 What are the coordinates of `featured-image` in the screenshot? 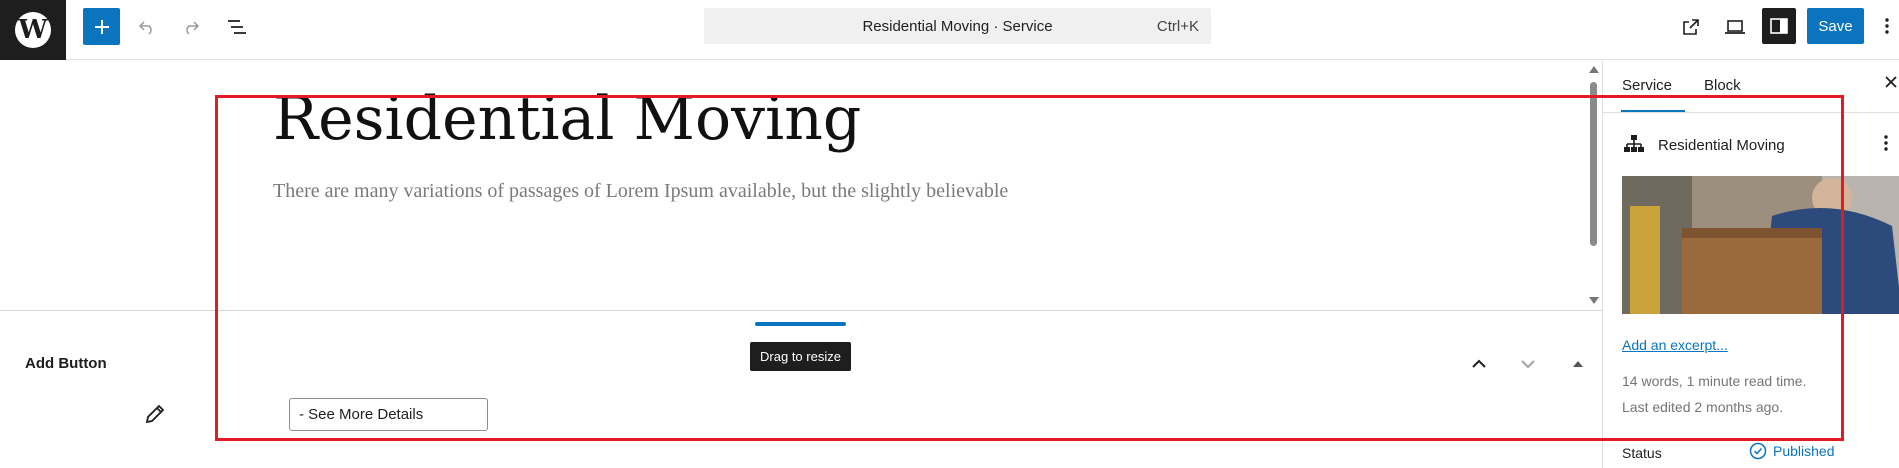 It's located at (1760, 245).